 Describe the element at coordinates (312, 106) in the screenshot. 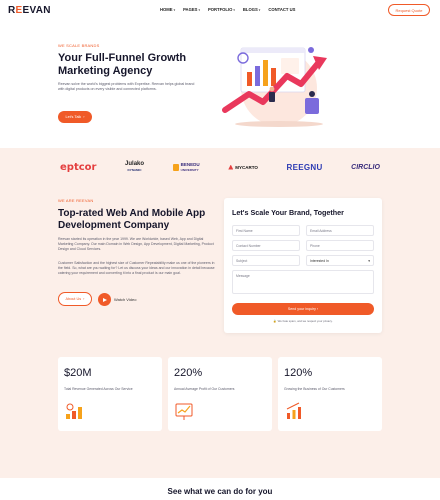

I see `person-figure` at that location.